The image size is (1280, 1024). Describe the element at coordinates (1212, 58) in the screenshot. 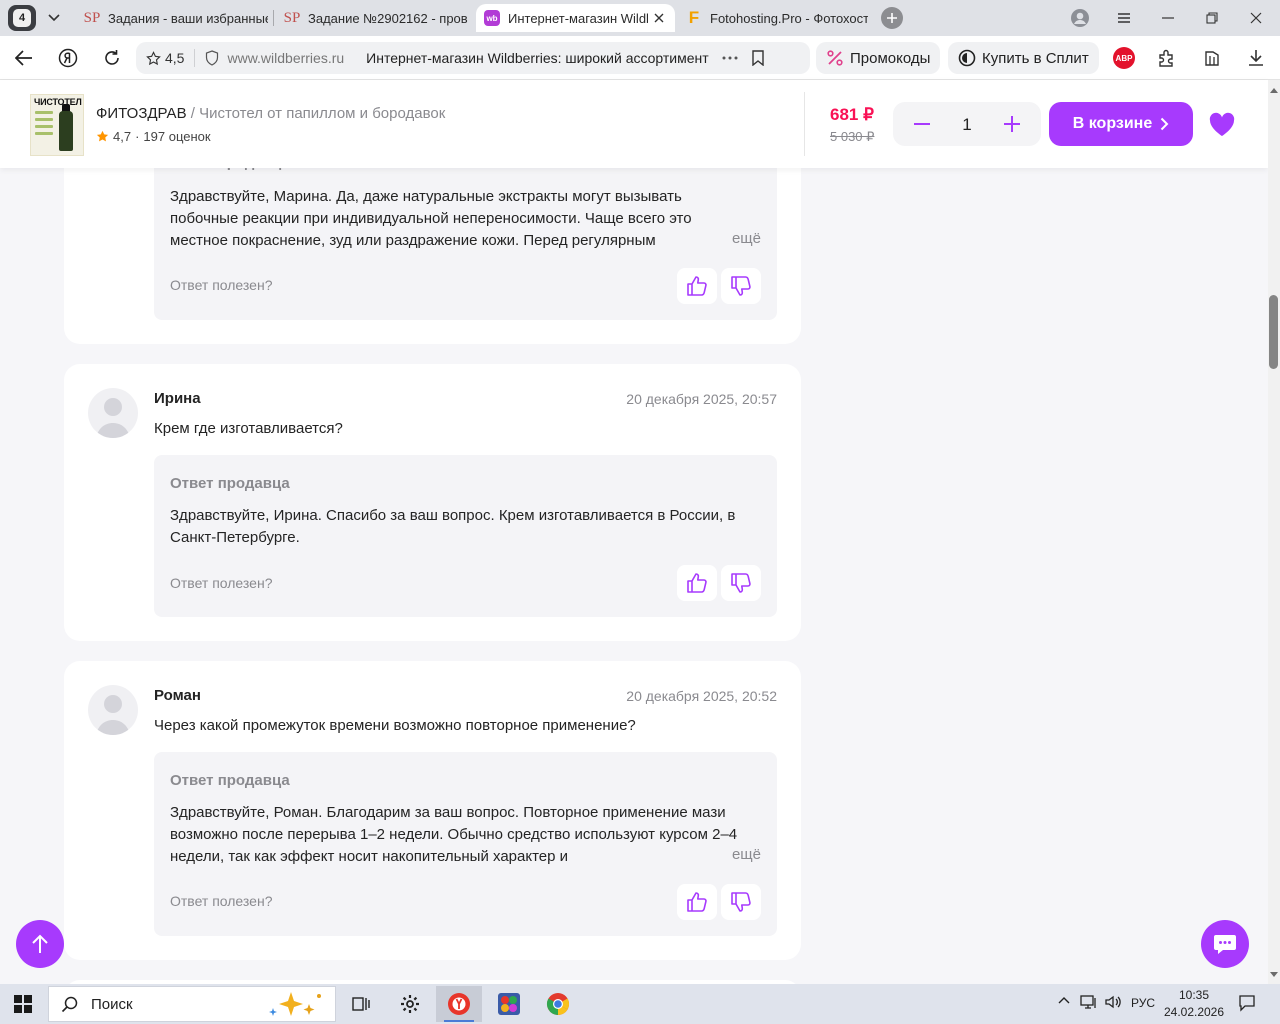

I see `collections-icon` at that location.